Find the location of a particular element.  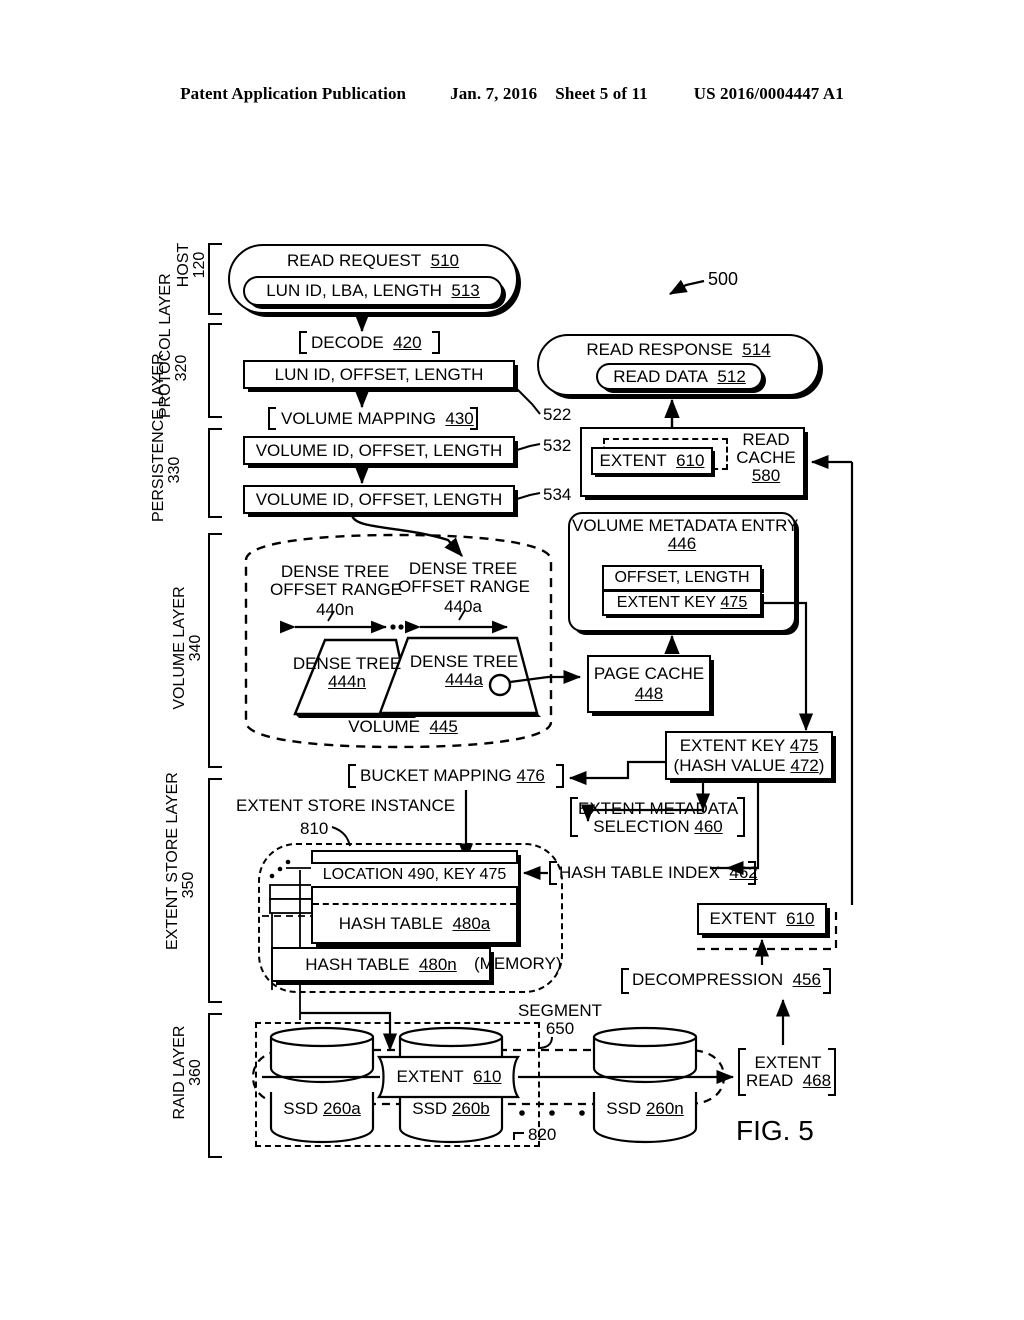

layer-label-host: HOST 120 is located at coordinates (192, 265).